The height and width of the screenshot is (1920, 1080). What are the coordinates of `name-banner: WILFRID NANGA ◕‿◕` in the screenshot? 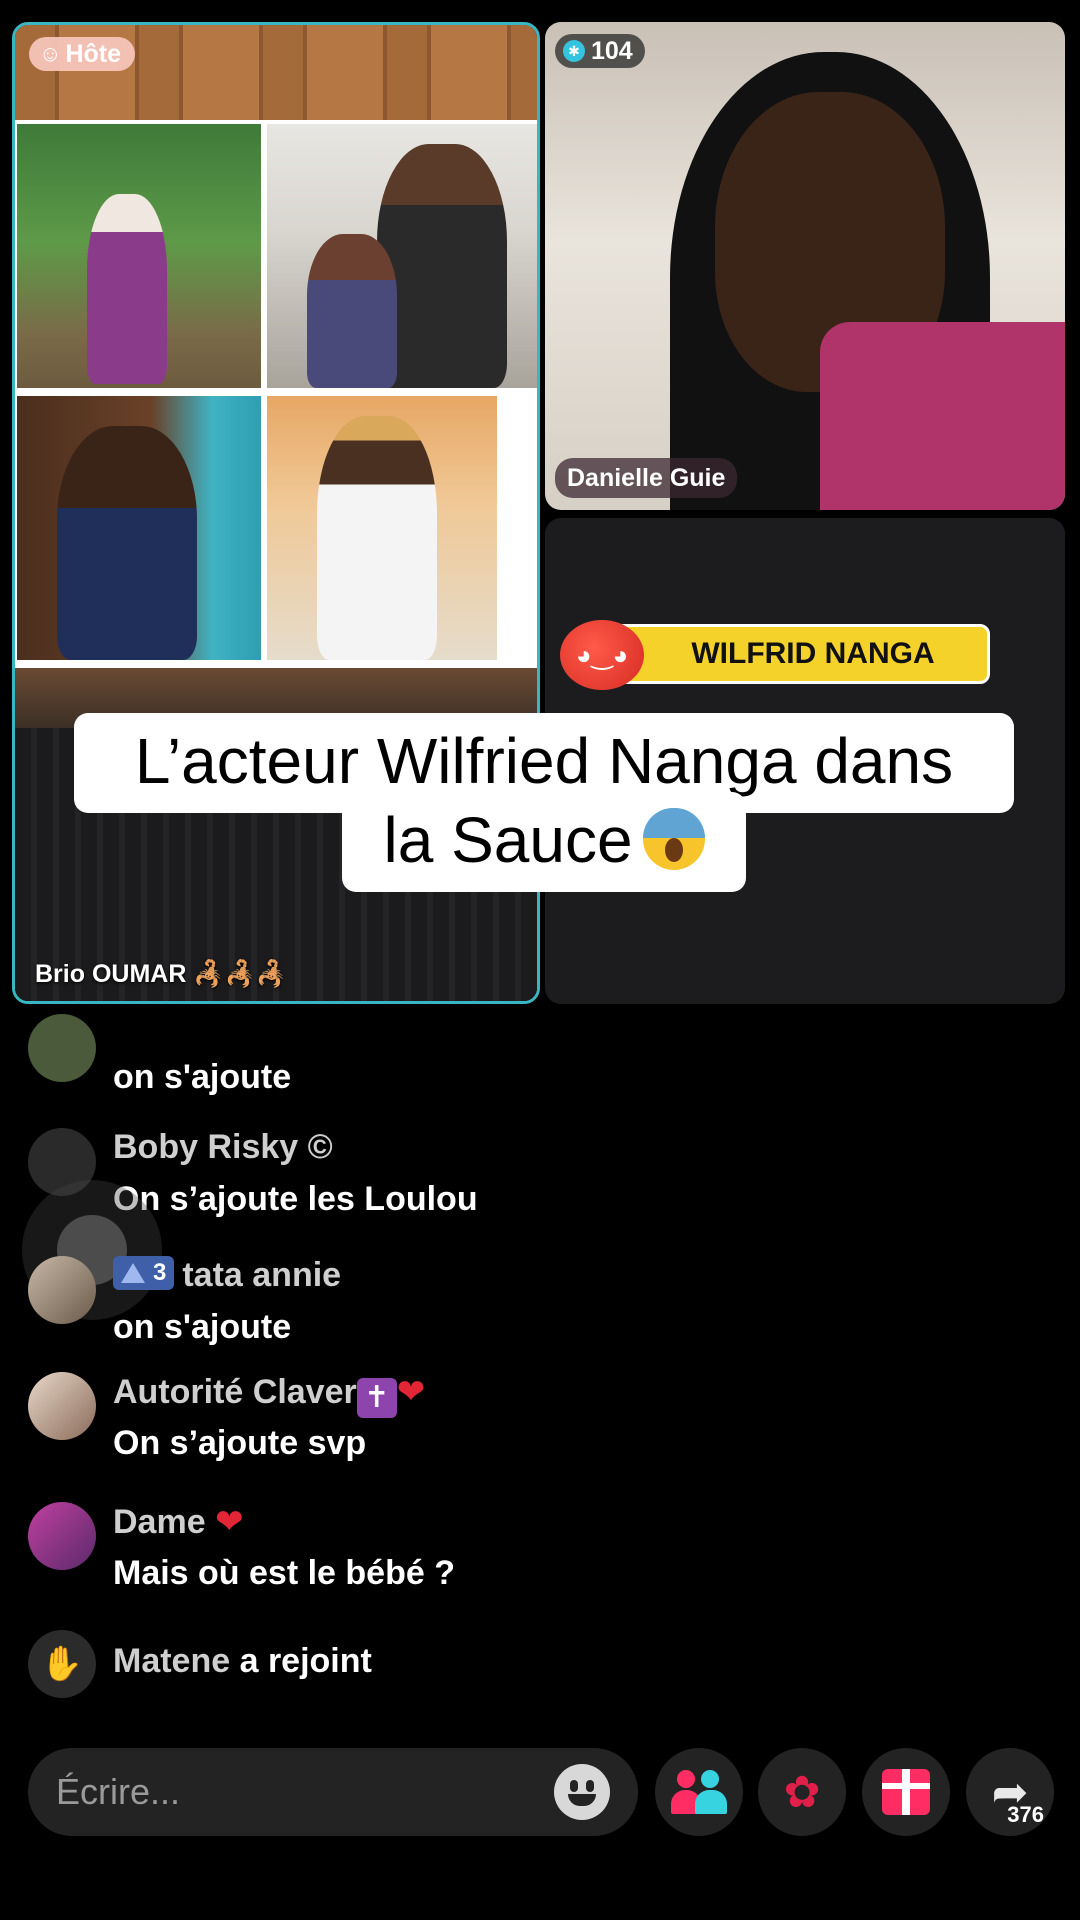 It's located at (775, 655).